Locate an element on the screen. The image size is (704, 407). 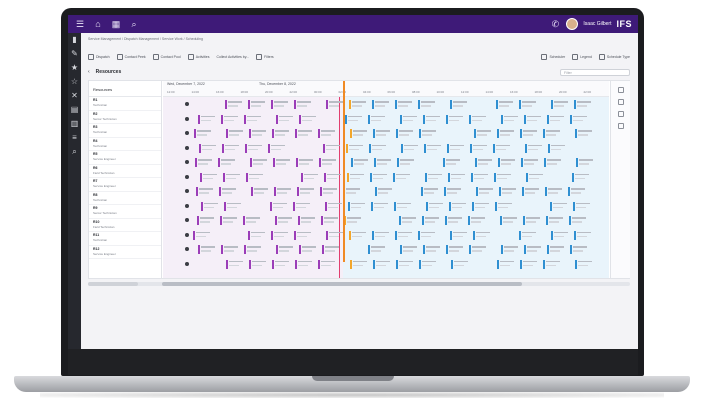
horizontal-scrollbar is located at coordinates (359, 284).